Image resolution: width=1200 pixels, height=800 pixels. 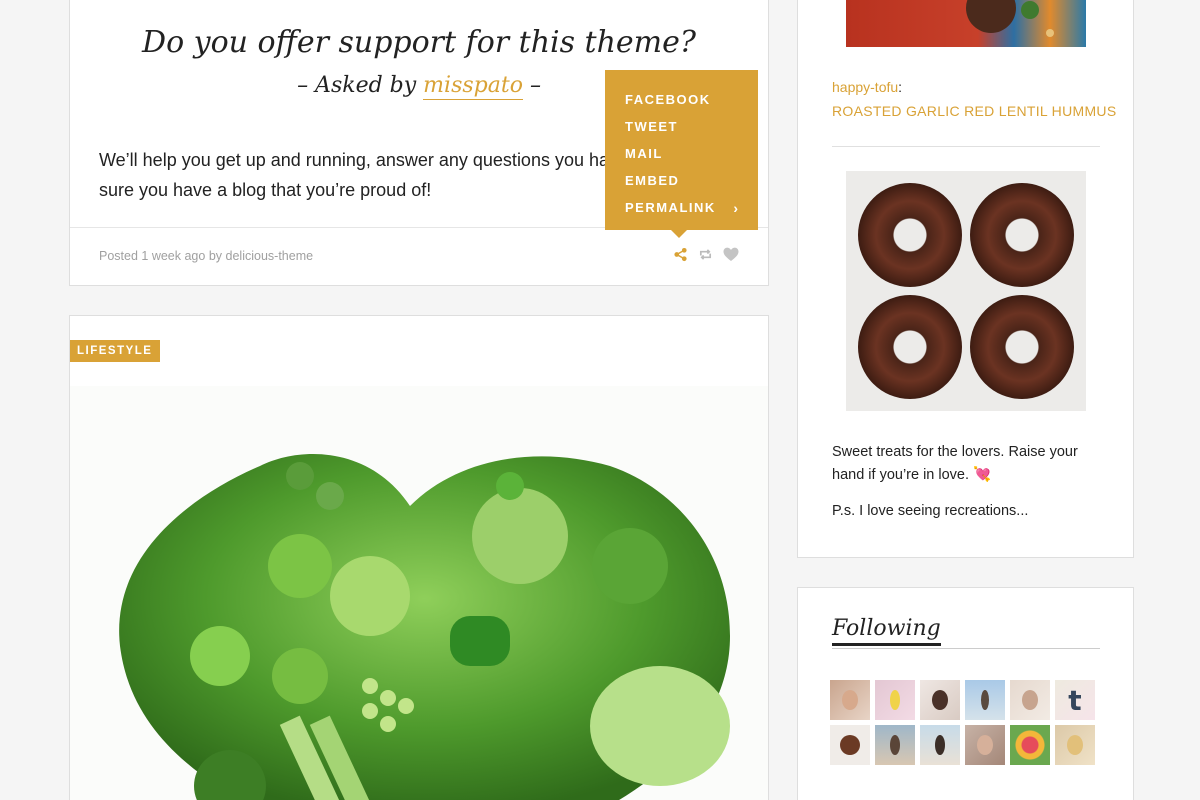 What do you see at coordinates (966, 648) in the screenshot?
I see `following-underline` at bounding box center [966, 648].